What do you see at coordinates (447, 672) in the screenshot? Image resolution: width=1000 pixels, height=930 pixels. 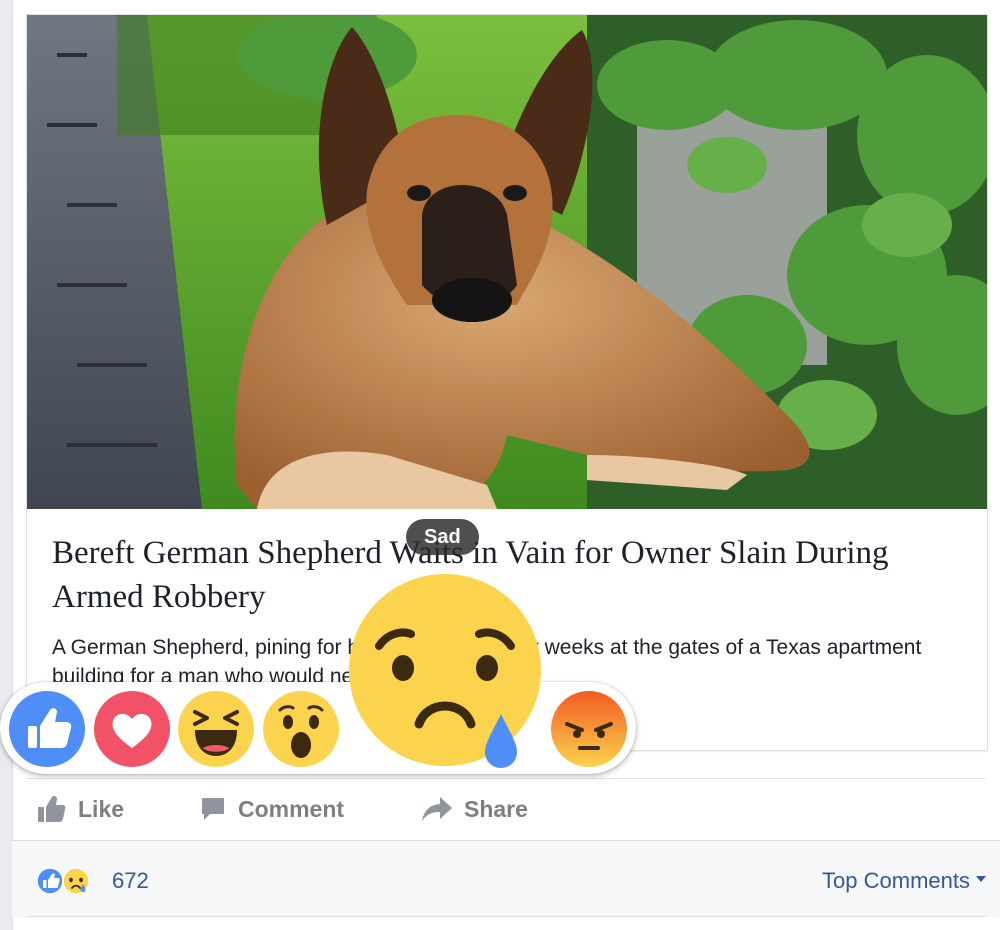 I see `sad-reaction` at bounding box center [447, 672].